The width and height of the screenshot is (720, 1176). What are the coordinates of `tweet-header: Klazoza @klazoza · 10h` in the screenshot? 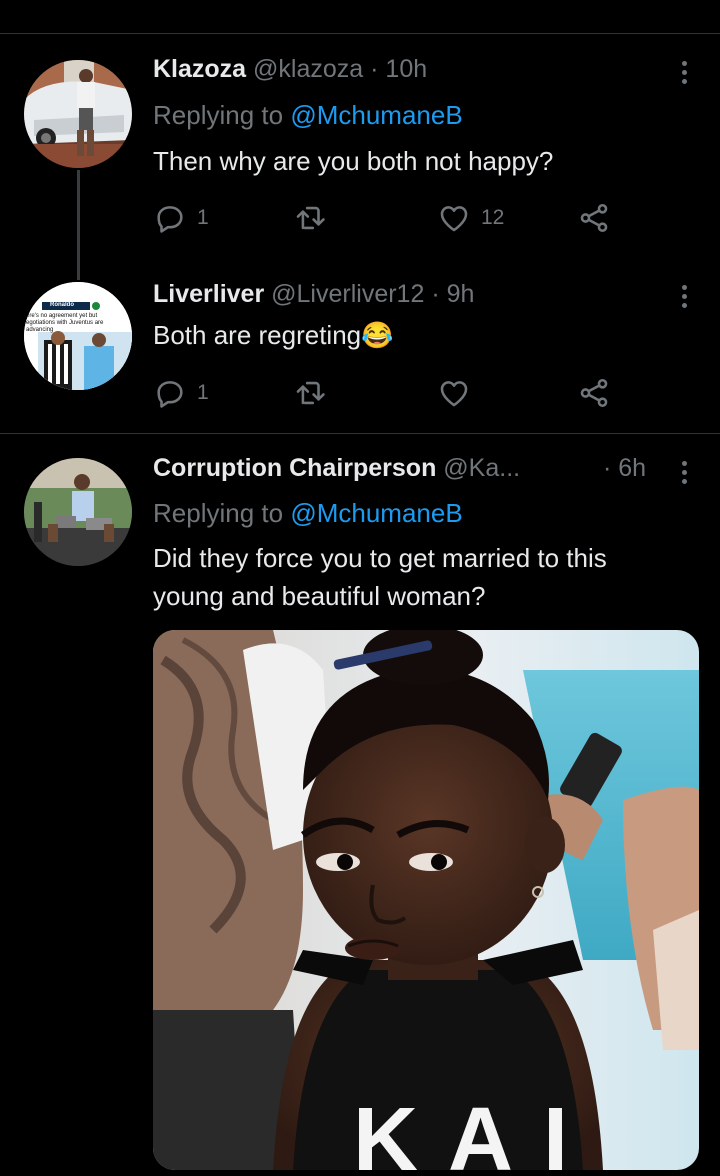 It's located at (290, 69).